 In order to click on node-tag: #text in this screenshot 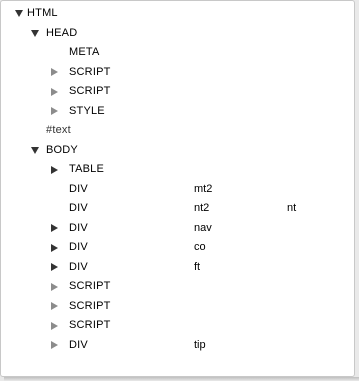, I will do `click(58, 130)`.